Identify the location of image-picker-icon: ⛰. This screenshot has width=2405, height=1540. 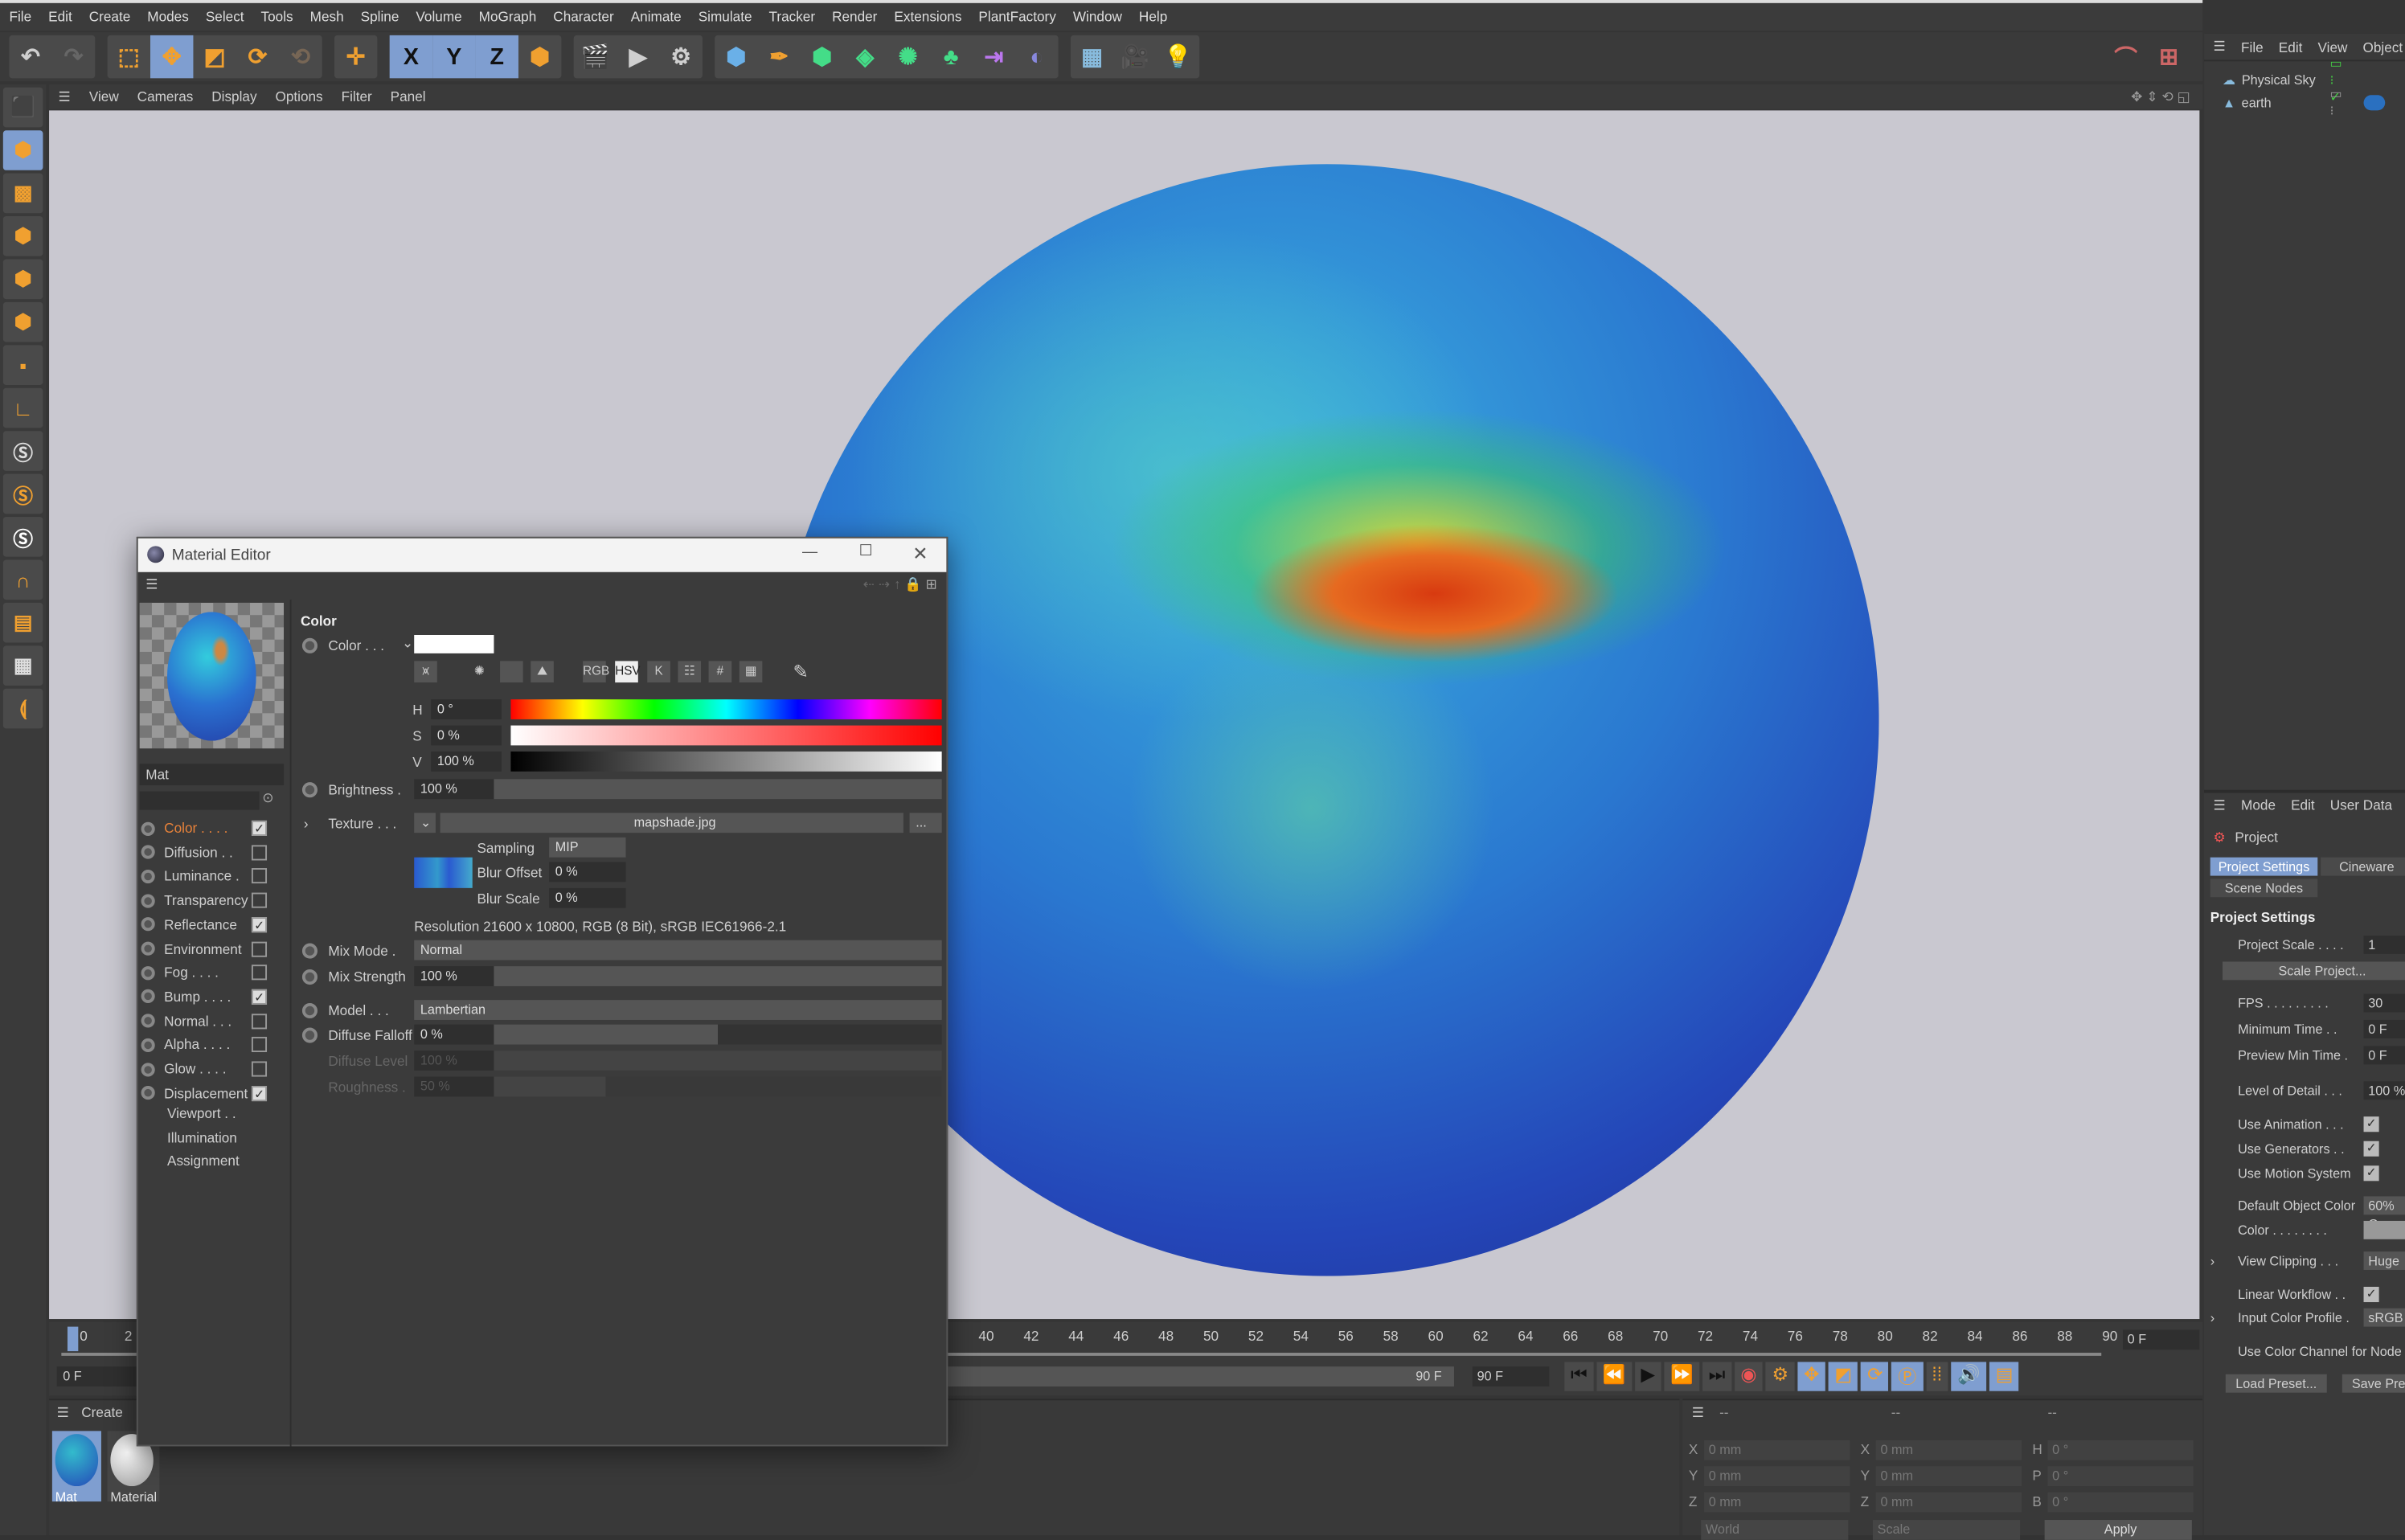
(542, 672).